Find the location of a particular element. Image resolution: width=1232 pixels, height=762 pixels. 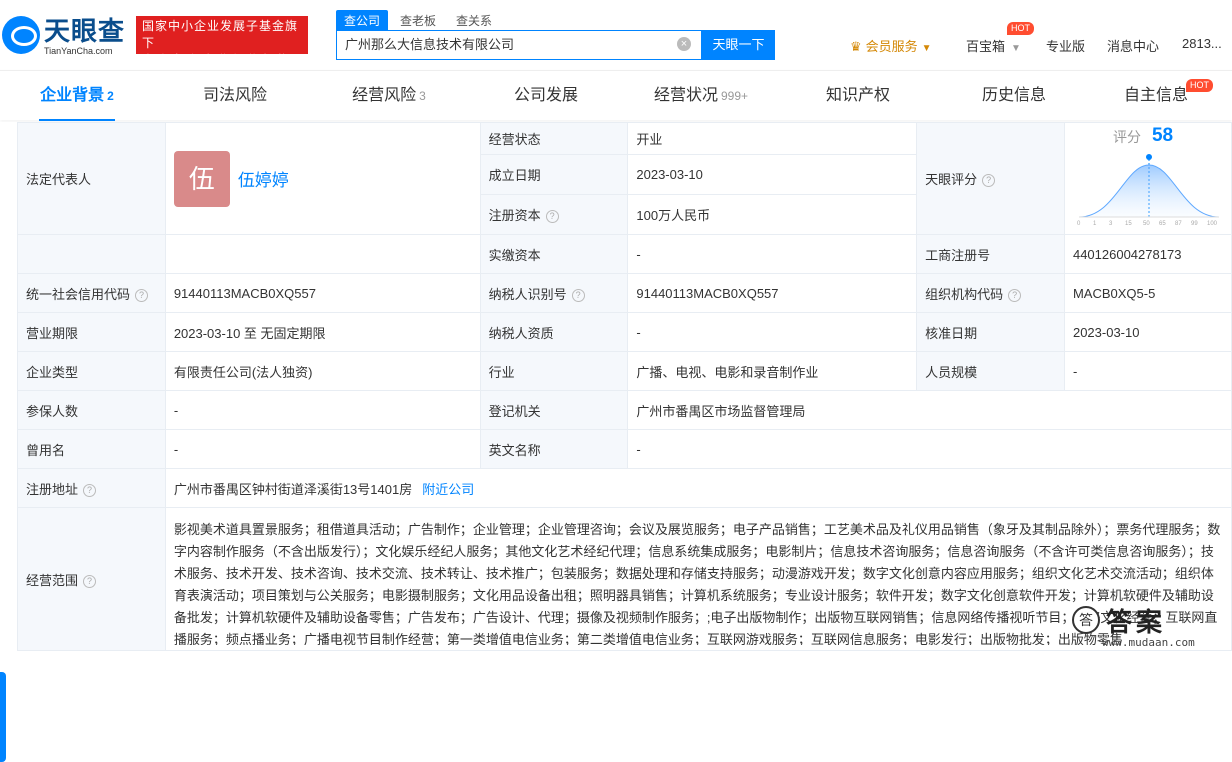

avatar: 伍 is located at coordinates (201, 178).